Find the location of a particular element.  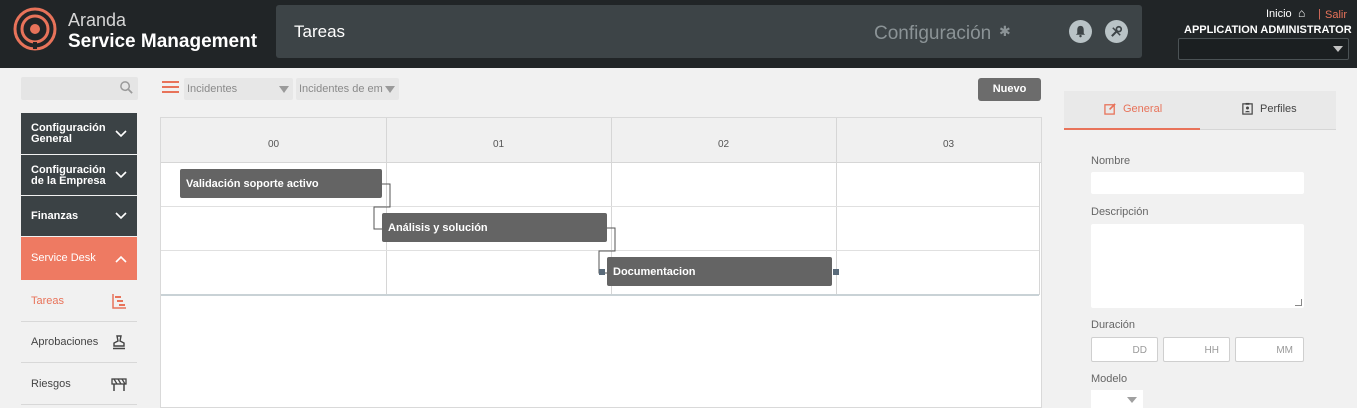

sidebar-item-label: Configuración General is located at coordinates (68, 133).